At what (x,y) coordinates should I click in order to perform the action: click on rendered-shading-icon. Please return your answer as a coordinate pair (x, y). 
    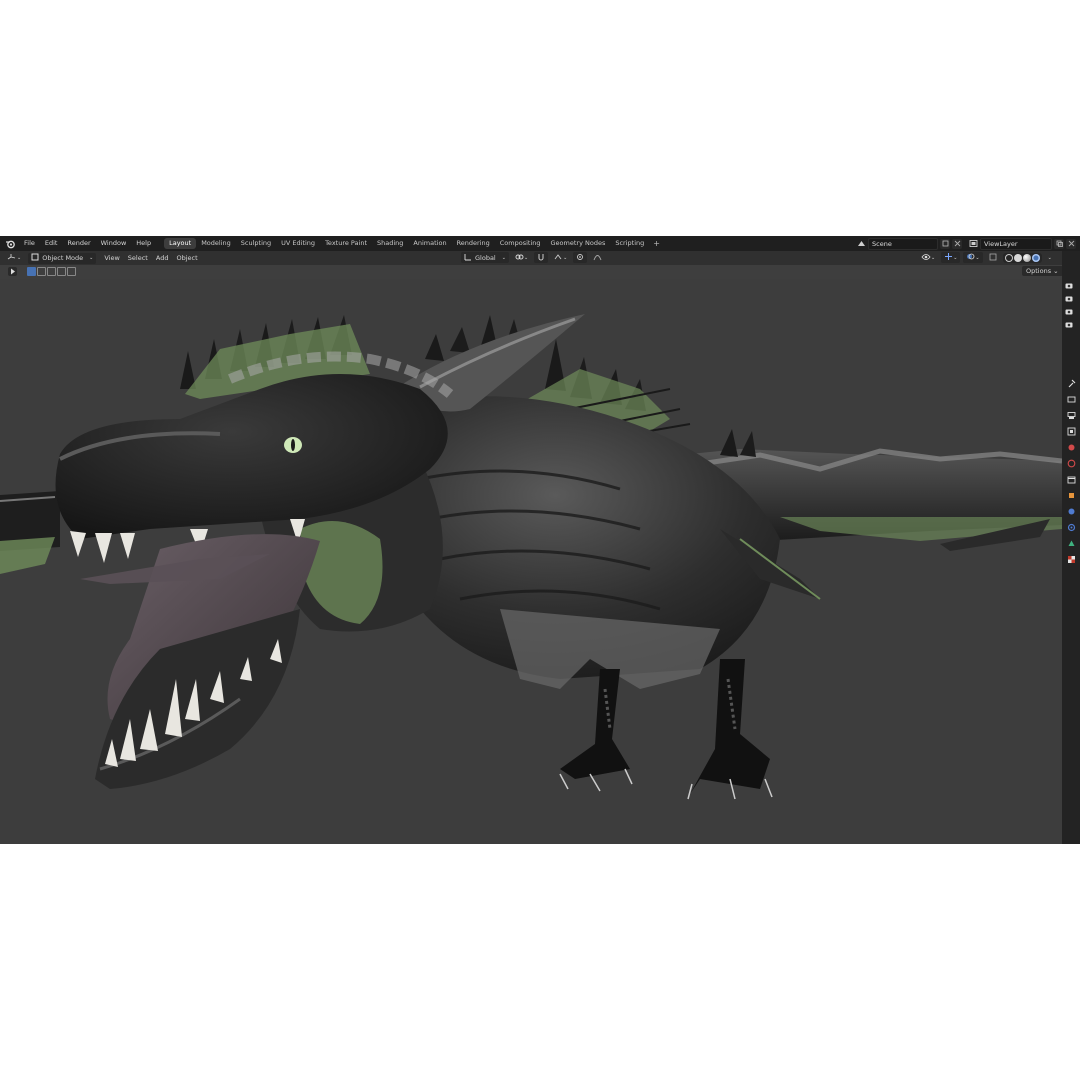
    Looking at the image, I should click on (1035, 257).